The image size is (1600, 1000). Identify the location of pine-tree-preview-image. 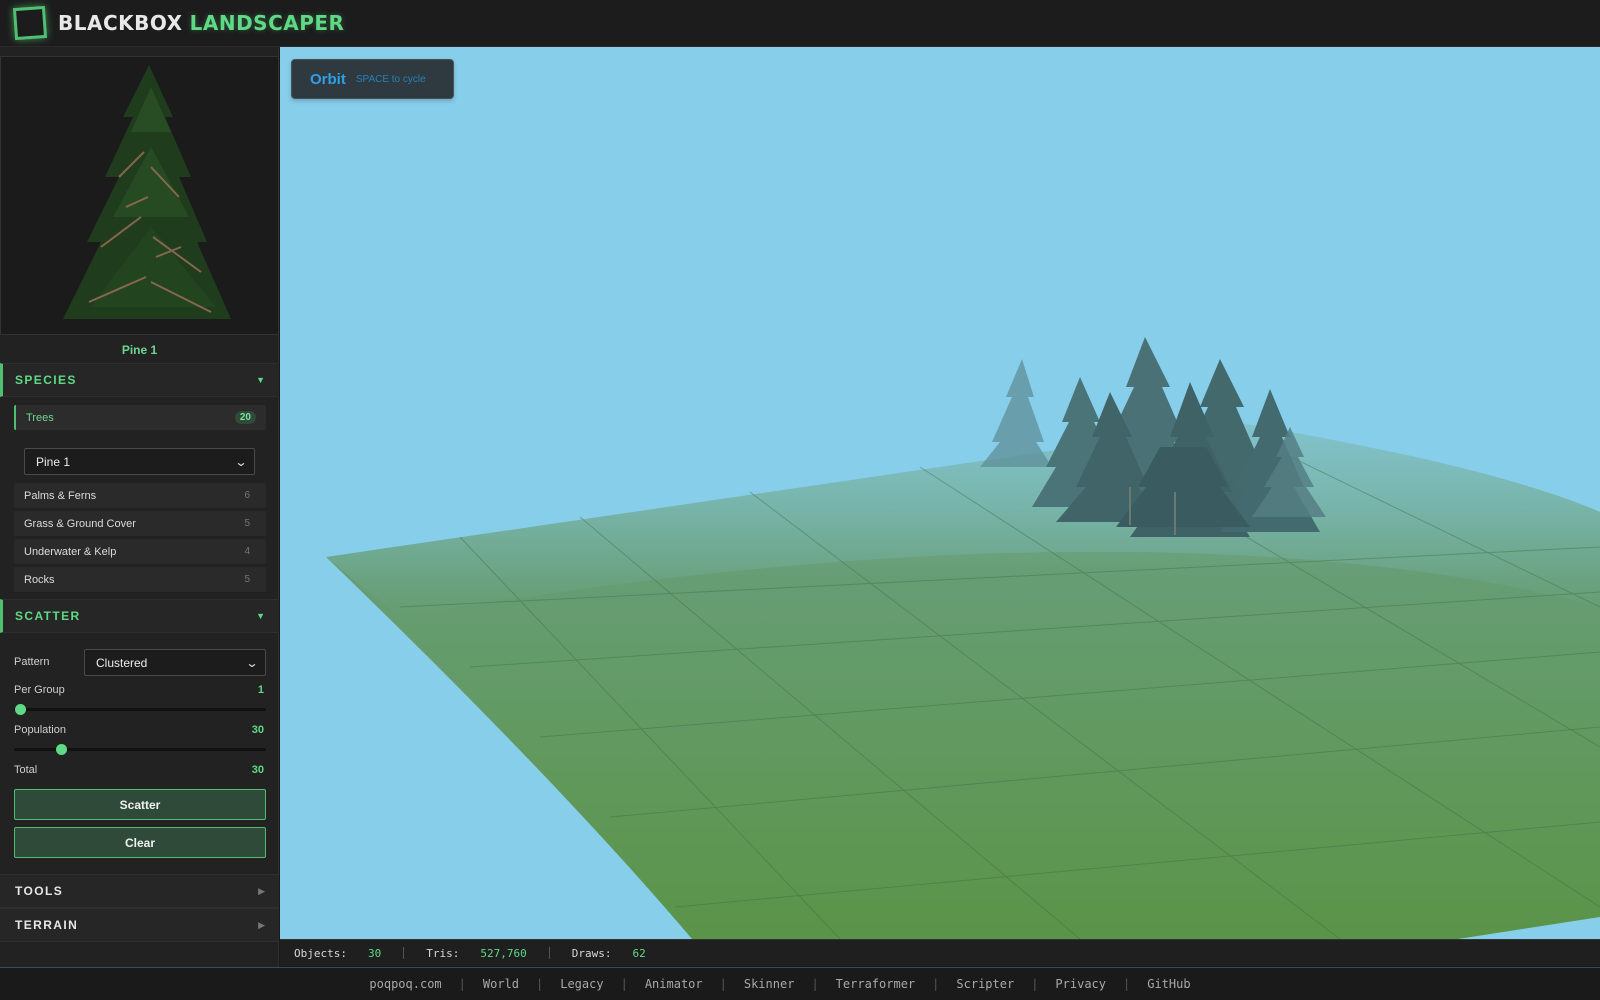
(139, 195).